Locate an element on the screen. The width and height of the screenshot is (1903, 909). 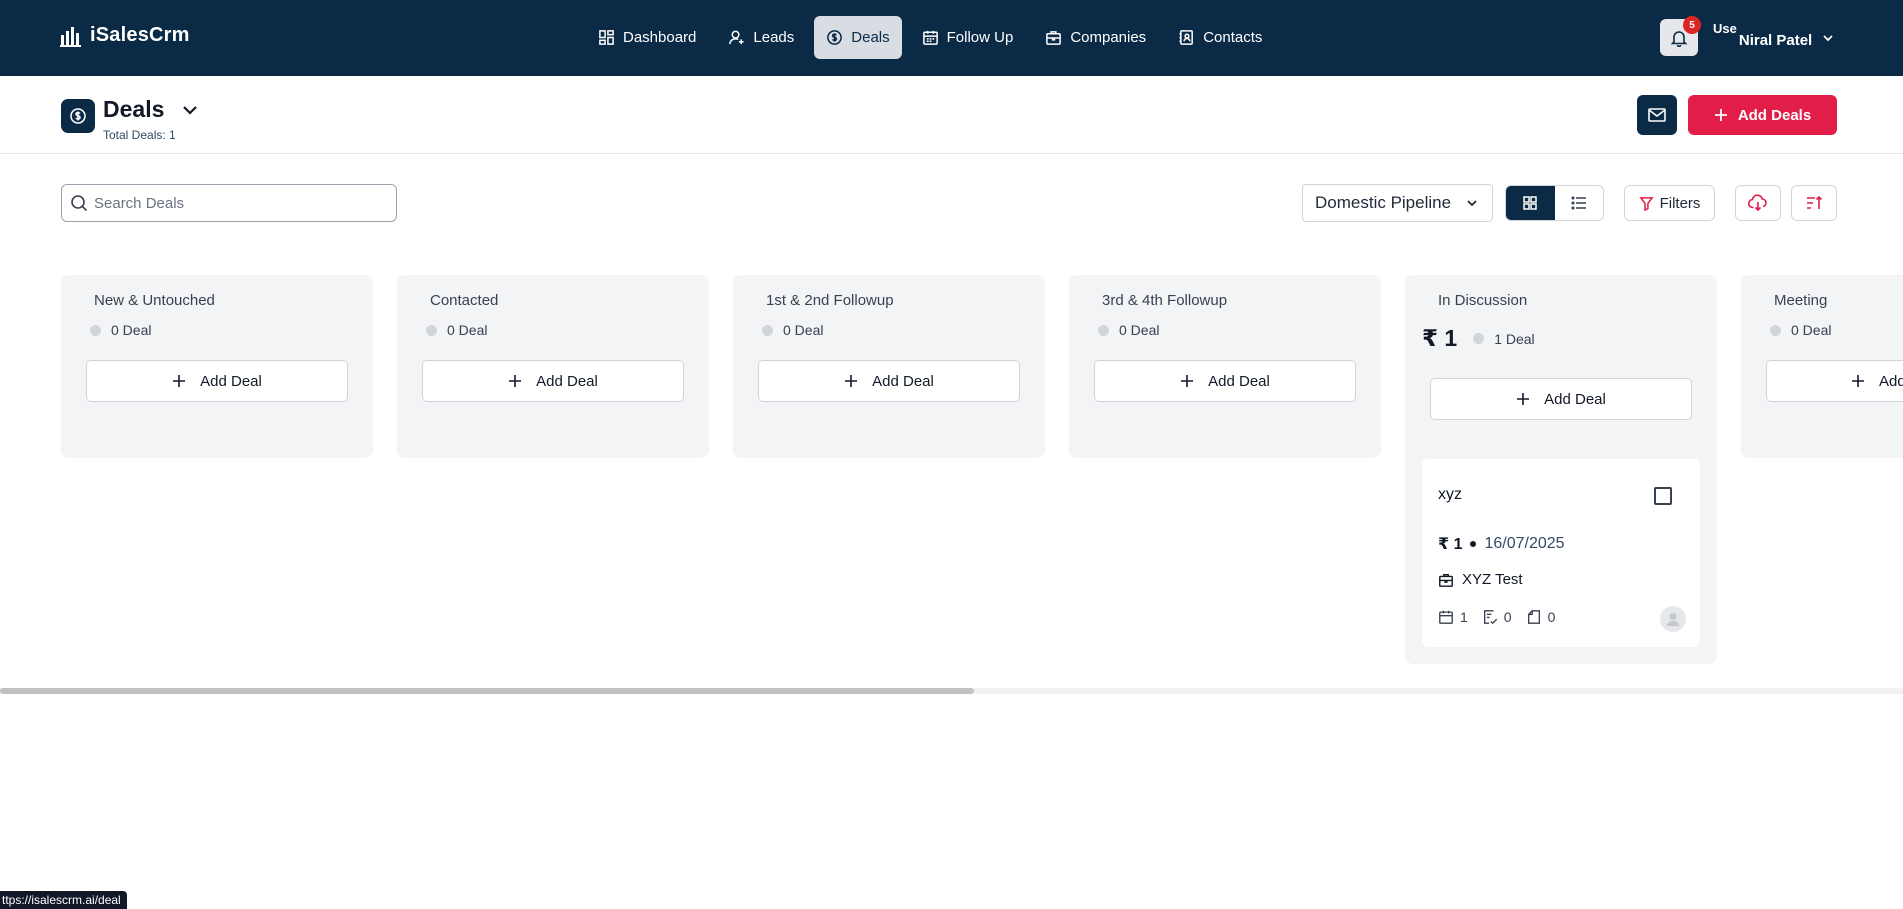
sort-icon is located at coordinates (1815, 202).